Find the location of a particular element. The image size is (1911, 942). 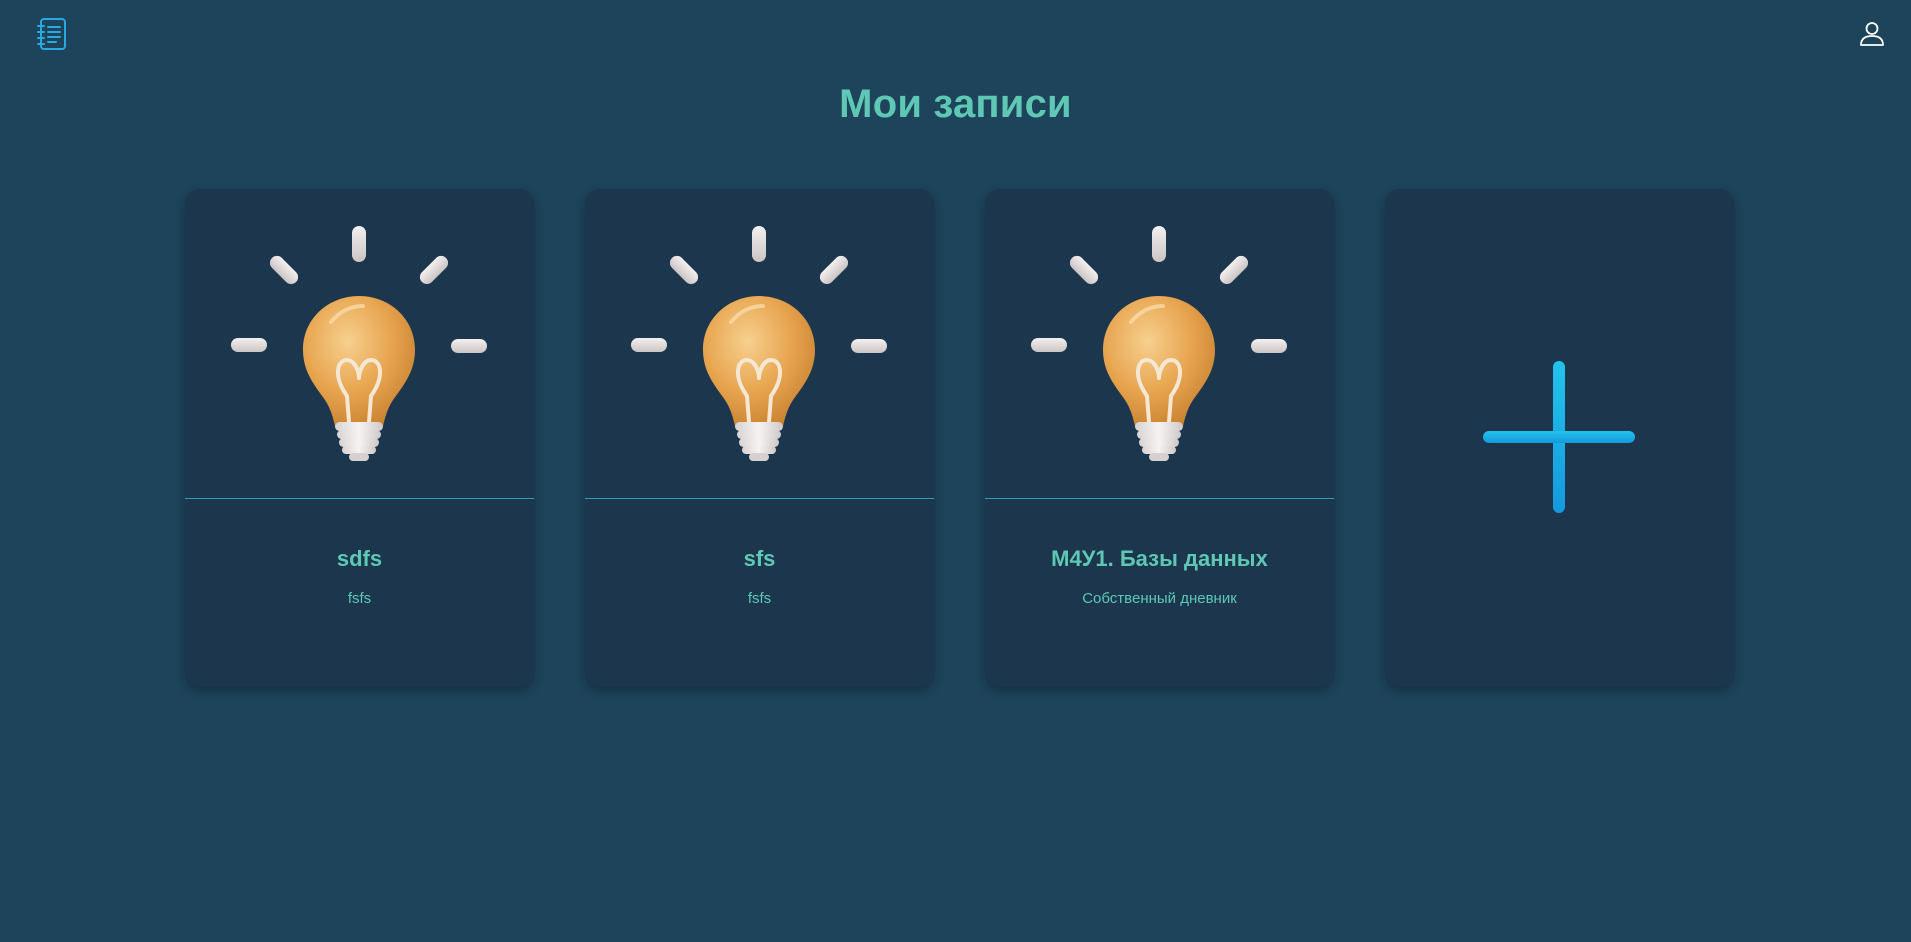

entry-card: sdfs fsfs is located at coordinates (359, 438).